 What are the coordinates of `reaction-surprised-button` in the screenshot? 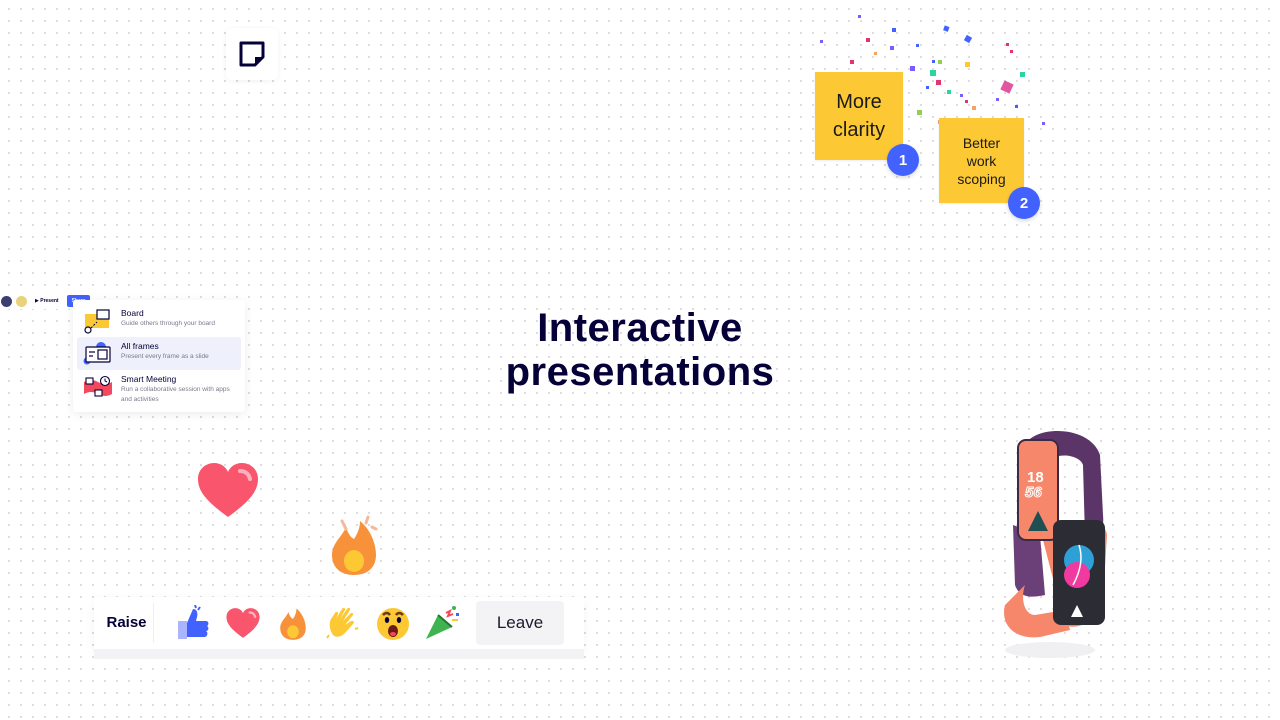 It's located at (393, 623).